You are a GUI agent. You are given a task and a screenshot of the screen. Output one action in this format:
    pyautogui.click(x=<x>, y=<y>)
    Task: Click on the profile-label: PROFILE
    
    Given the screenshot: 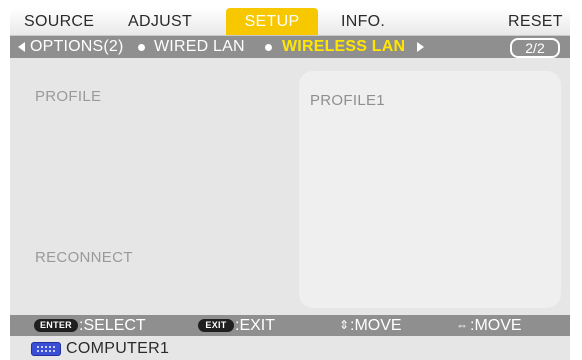 What is the action you would take?
    pyautogui.click(x=68, y=96)
    